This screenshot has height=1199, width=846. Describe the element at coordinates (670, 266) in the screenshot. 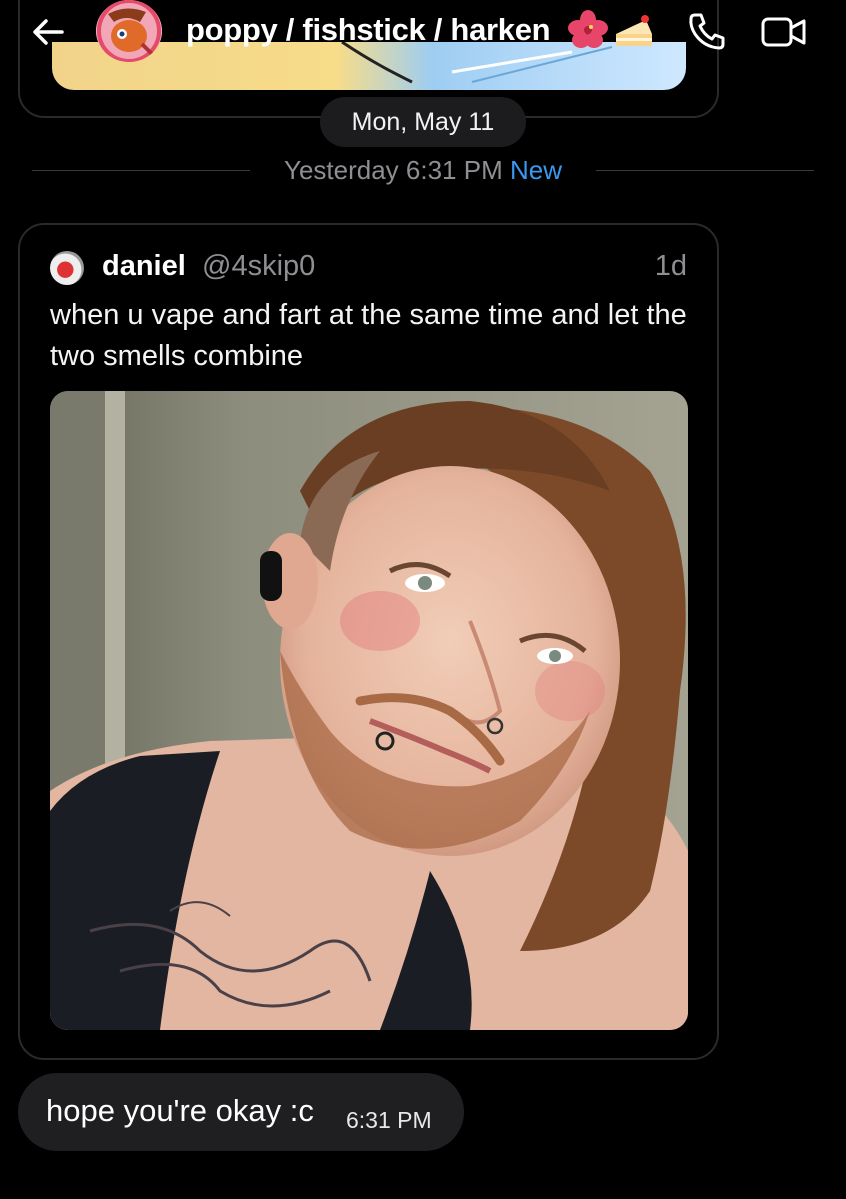

I see `post-age: 1d` at that location.